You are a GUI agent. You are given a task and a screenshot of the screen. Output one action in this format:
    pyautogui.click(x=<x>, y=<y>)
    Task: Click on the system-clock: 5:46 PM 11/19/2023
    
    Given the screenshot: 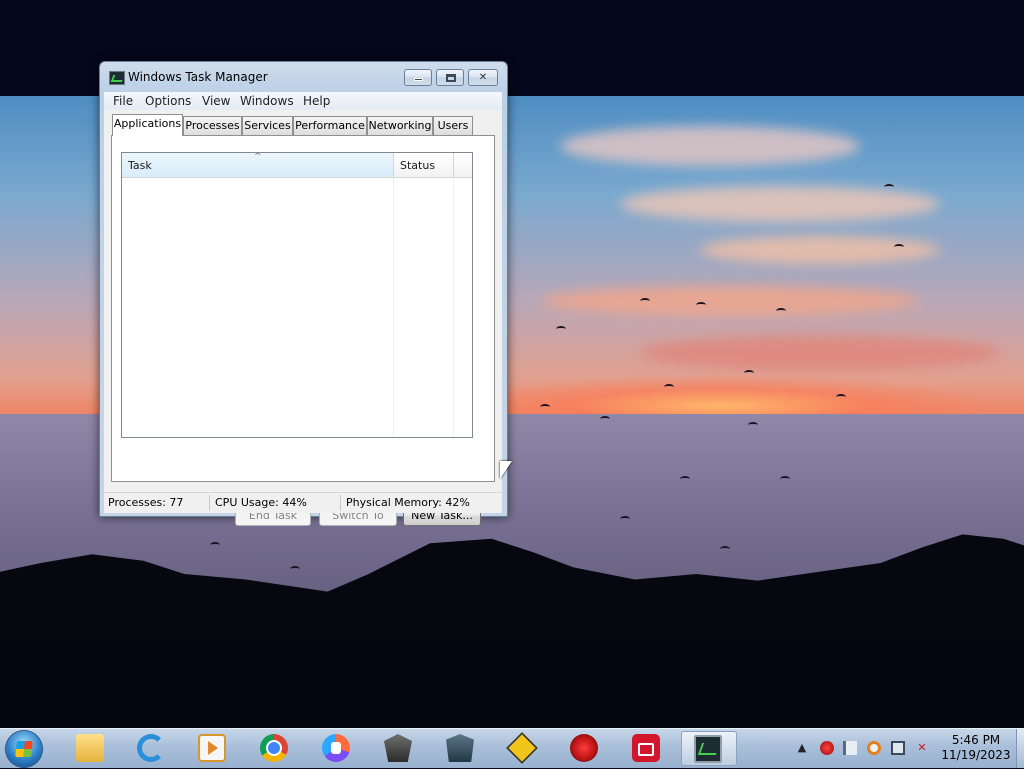 What is the action you would take?
    pyautogui.click(x=976, y=748)
    